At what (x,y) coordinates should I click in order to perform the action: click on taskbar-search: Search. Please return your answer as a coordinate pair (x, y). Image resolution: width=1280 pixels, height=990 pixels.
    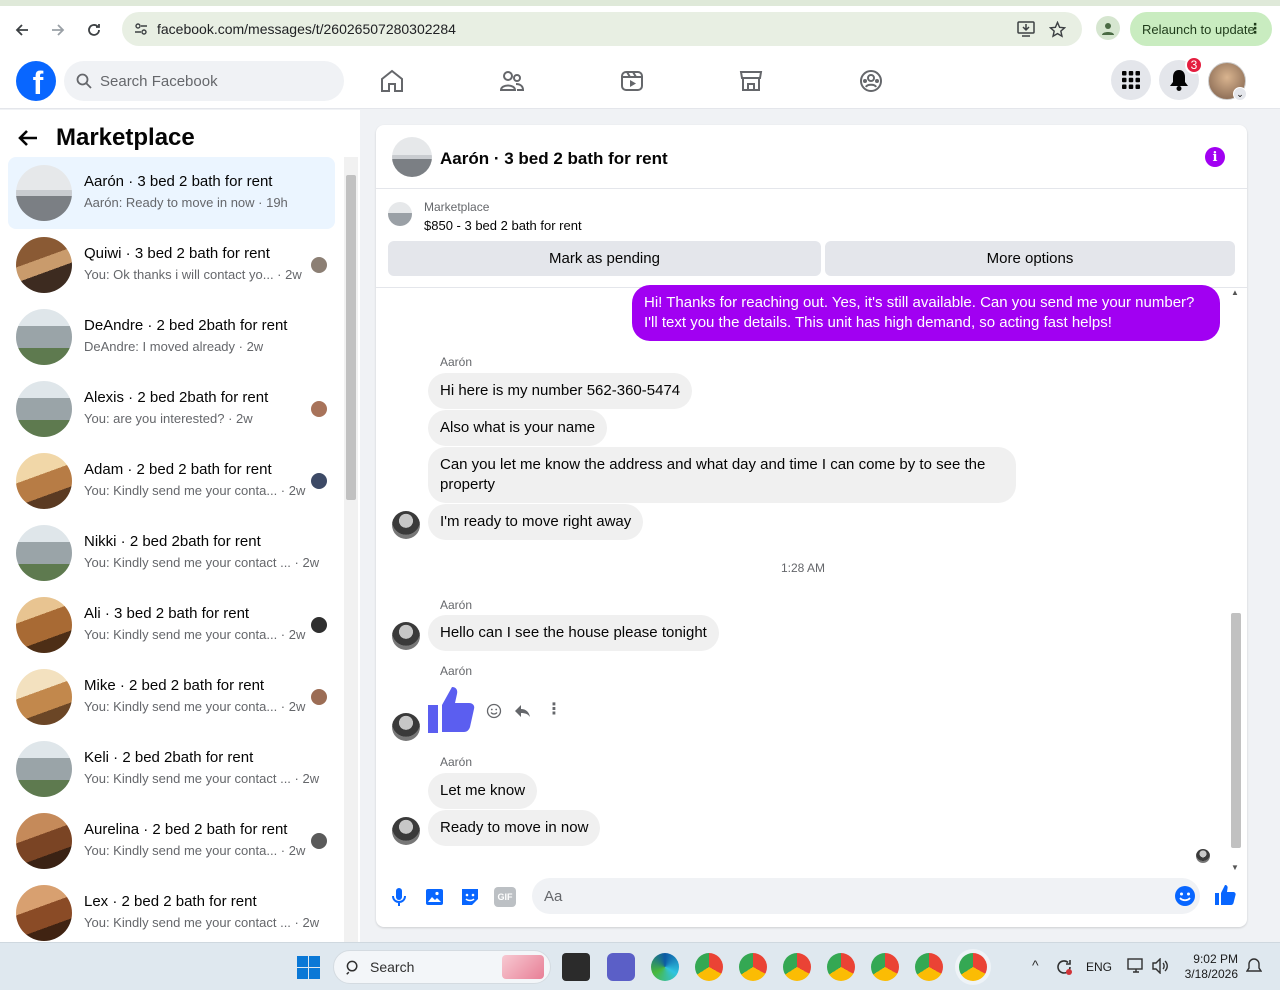
    Looking at the image, I should click on (442, 967).